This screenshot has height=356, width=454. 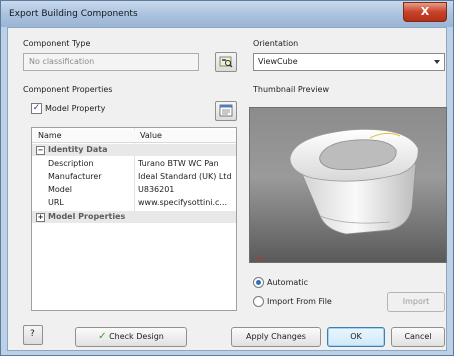 I want to click on property-value: Turano BTW WC Pan, so click(x=178, y=163).